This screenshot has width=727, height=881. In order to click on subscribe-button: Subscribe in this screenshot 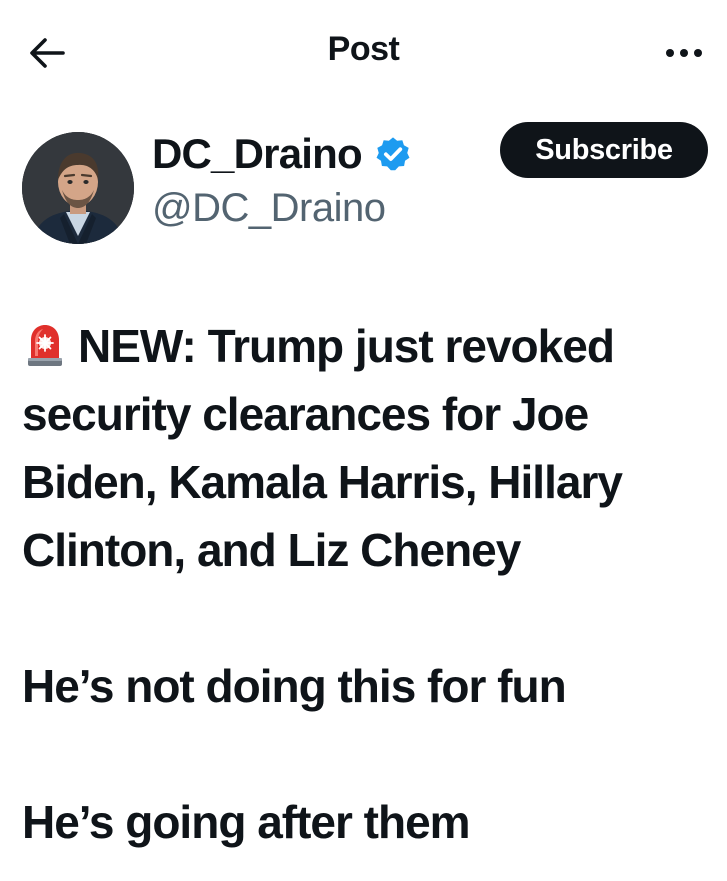, I will do `click(604, 150)`.